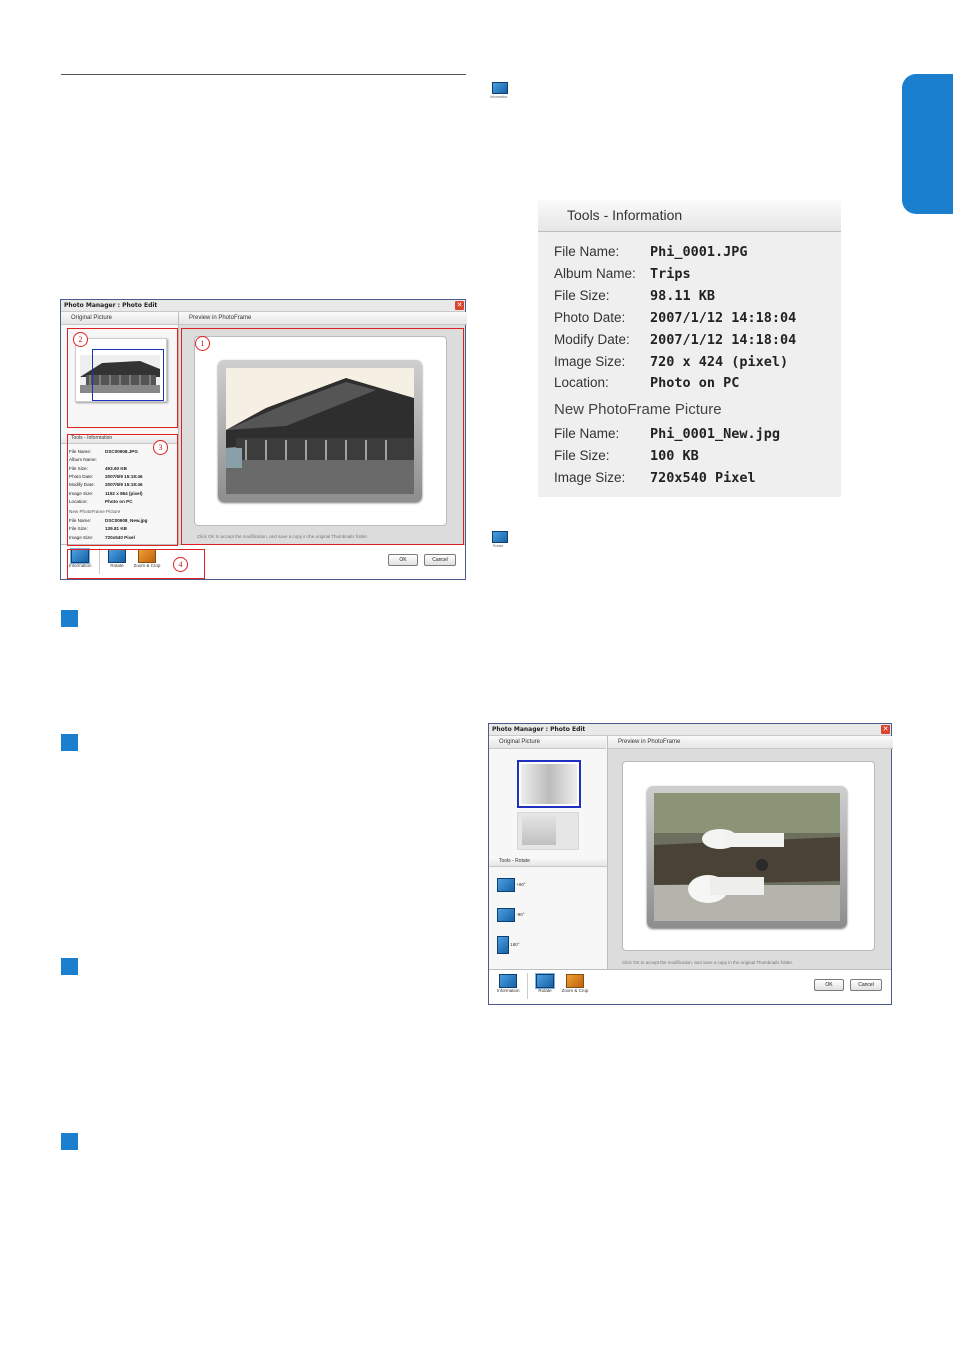  Describe the element at coordinates (520, 915) in the screenshot. I see `rotate-minus90-label: -90°` at that location.